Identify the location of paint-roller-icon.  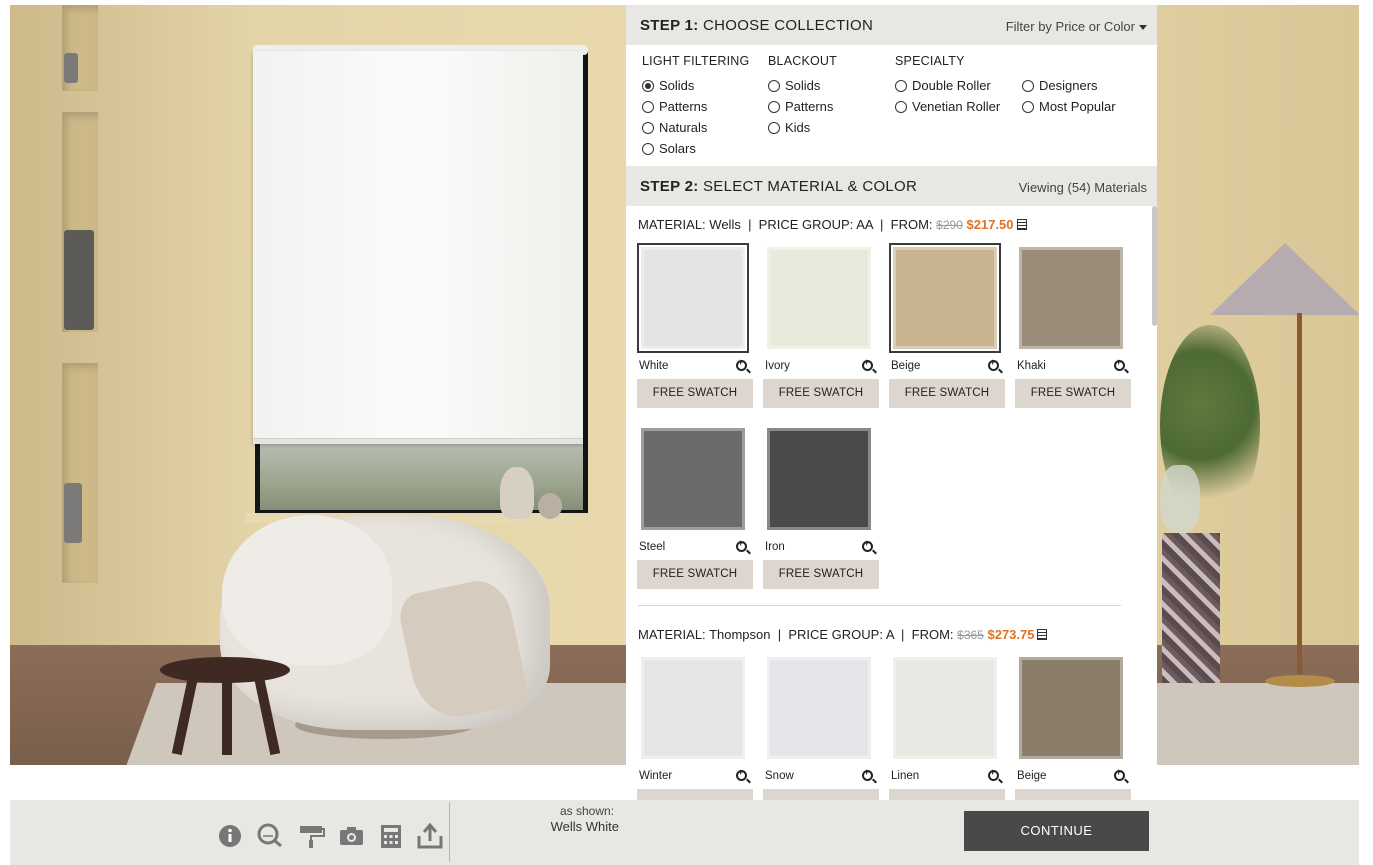
(312, 836).